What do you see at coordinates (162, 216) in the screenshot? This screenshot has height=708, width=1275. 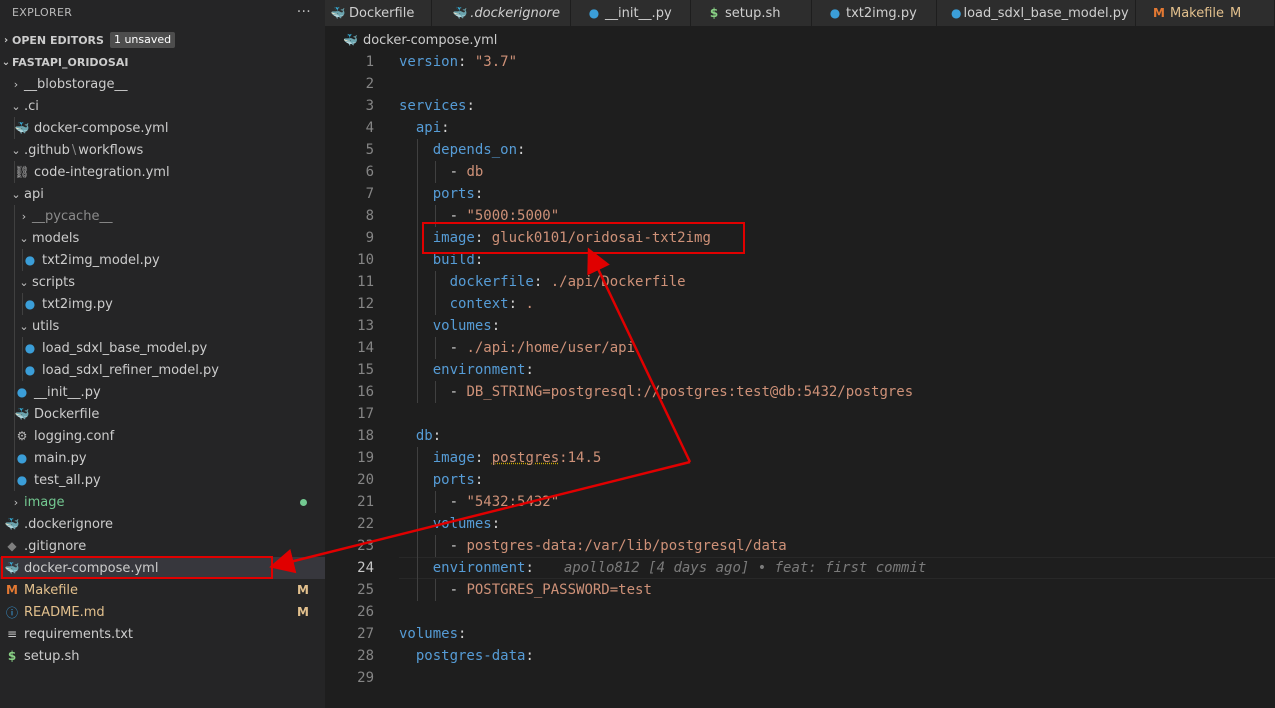 I see `tree-folder-pycache: › __pycache__` at bounding box center [162, 216].